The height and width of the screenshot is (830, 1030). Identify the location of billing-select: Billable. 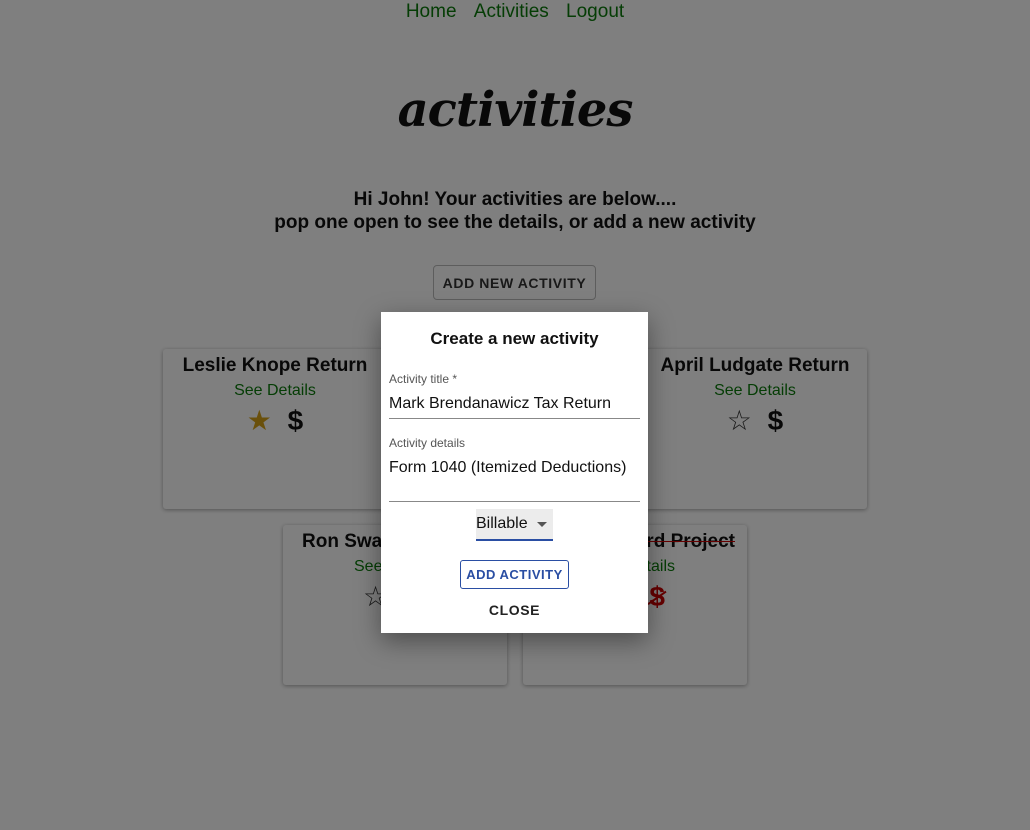
(514, 525).